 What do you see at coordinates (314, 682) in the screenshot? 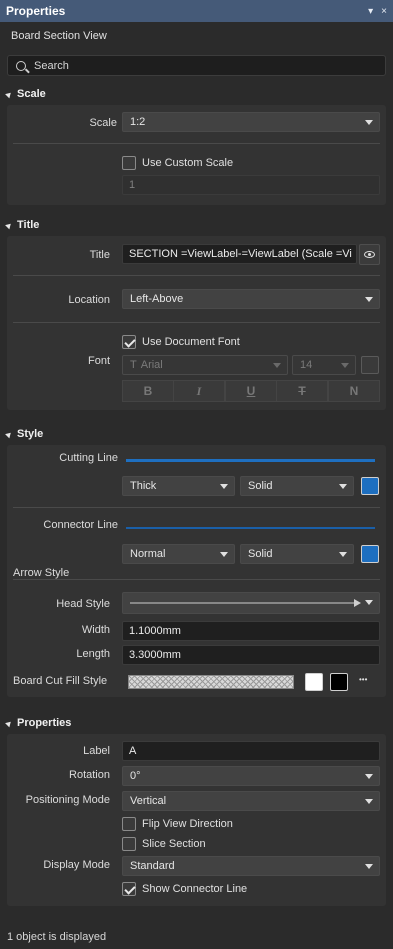
I see `fill-foreground-color-swatch` at bounding box center [314, 682].